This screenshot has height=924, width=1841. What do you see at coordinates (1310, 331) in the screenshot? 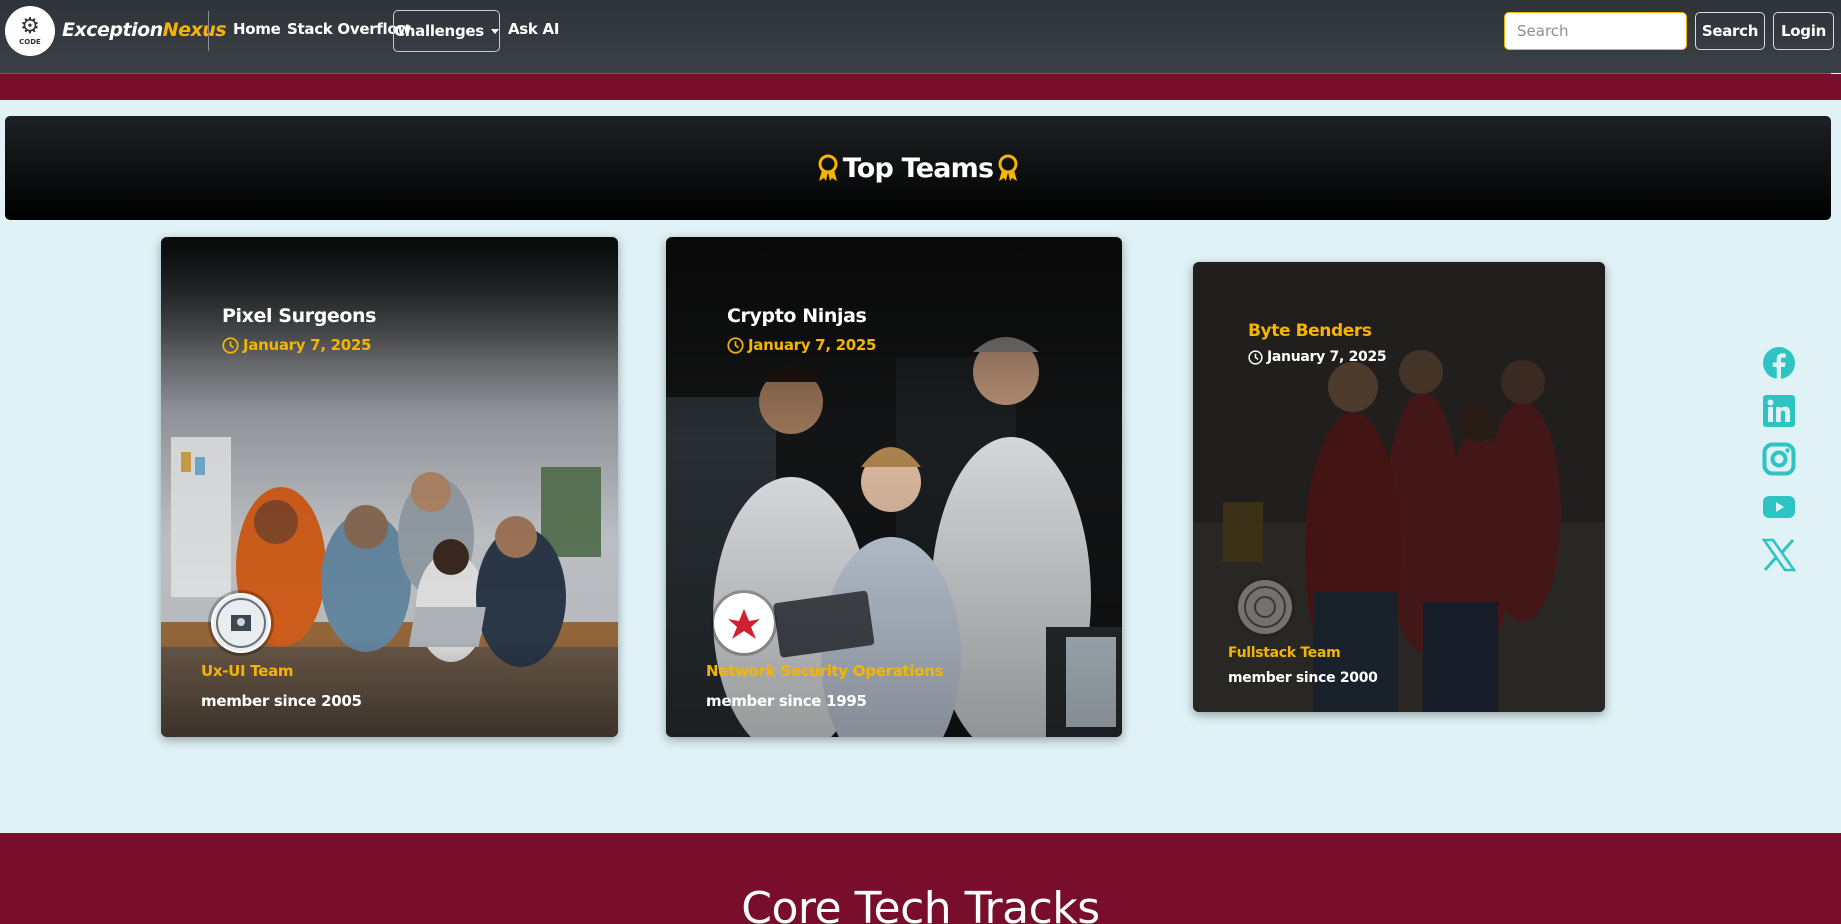
I see `team-title: Byte Benders` at bounding box center [1310, 331].